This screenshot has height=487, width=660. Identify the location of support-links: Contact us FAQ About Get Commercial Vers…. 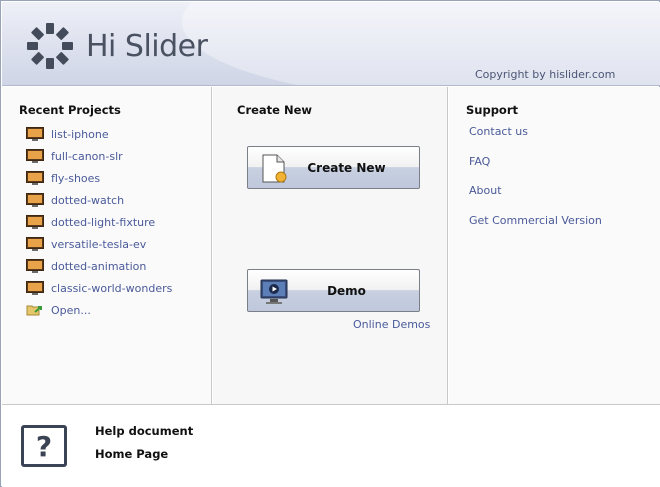
(535, 184).